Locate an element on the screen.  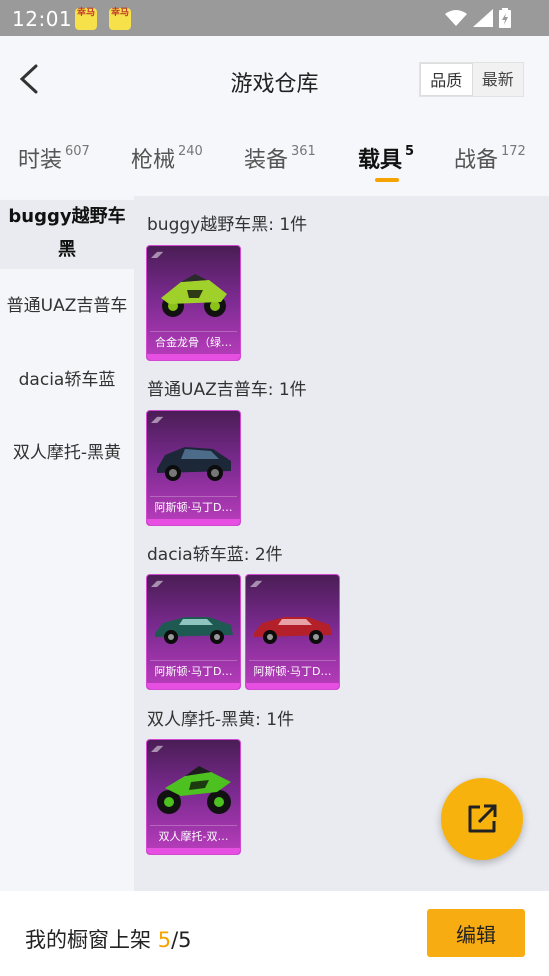
tab-vehicles: 载具 5 is located at coordinates (386, 158).